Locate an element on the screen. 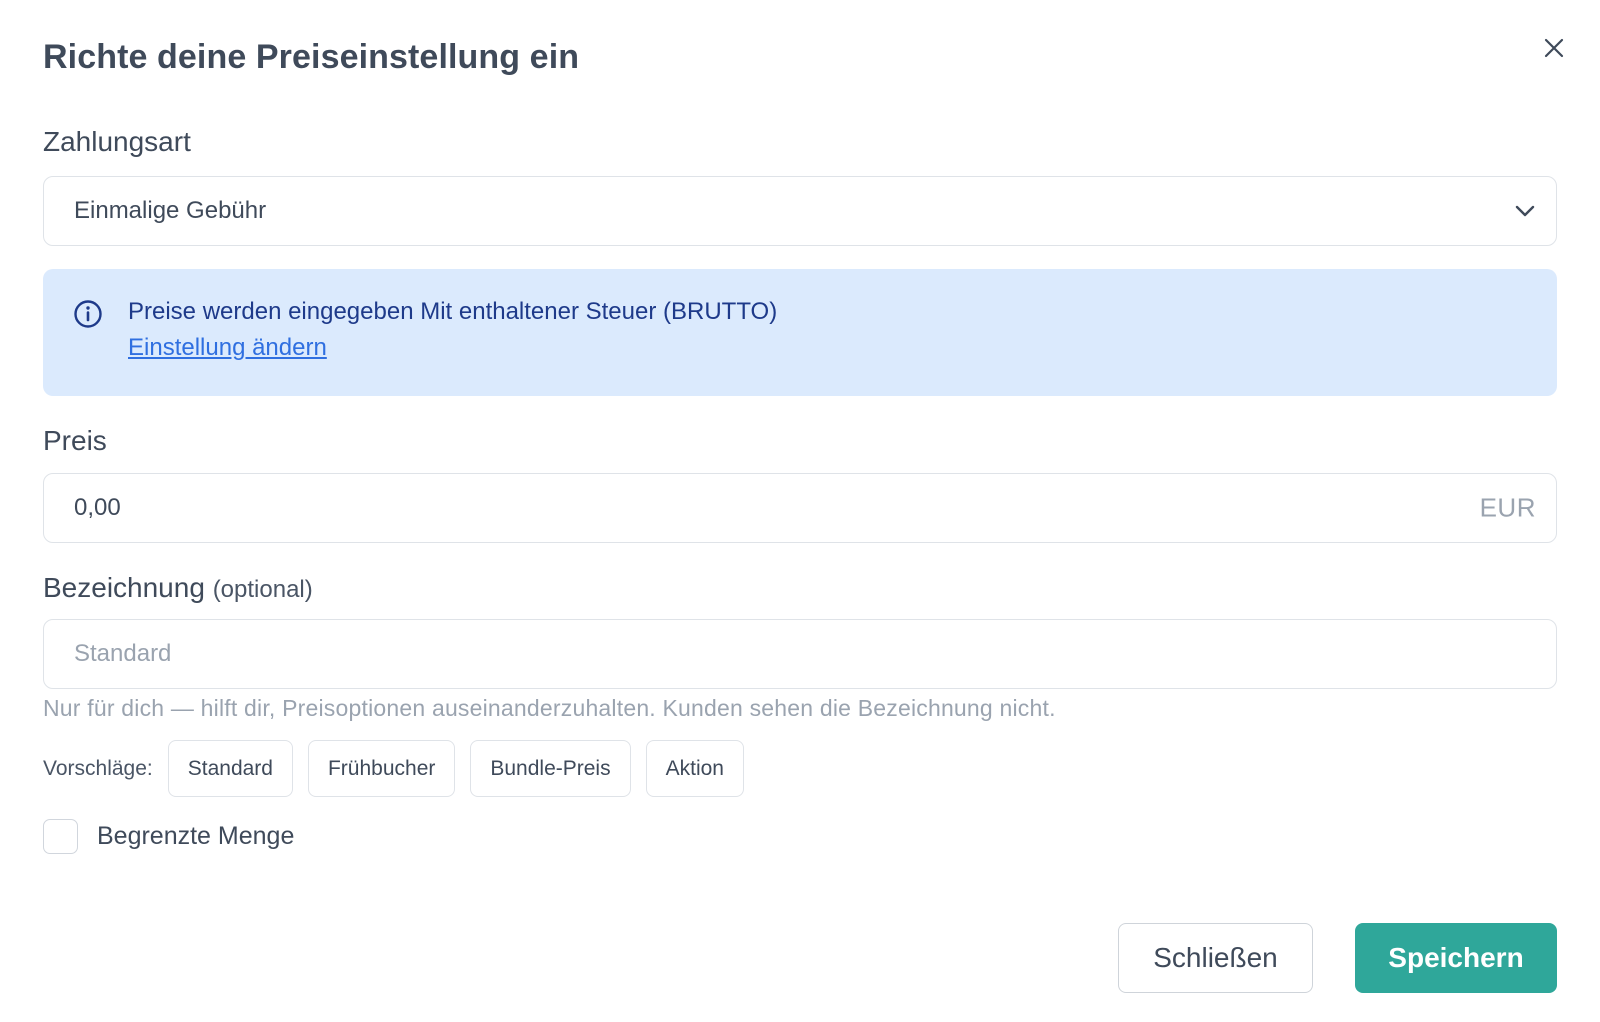 The width and height of the screenshot is (1600, 1022). price-value: 0,00 is located at coordinates (97, 507).